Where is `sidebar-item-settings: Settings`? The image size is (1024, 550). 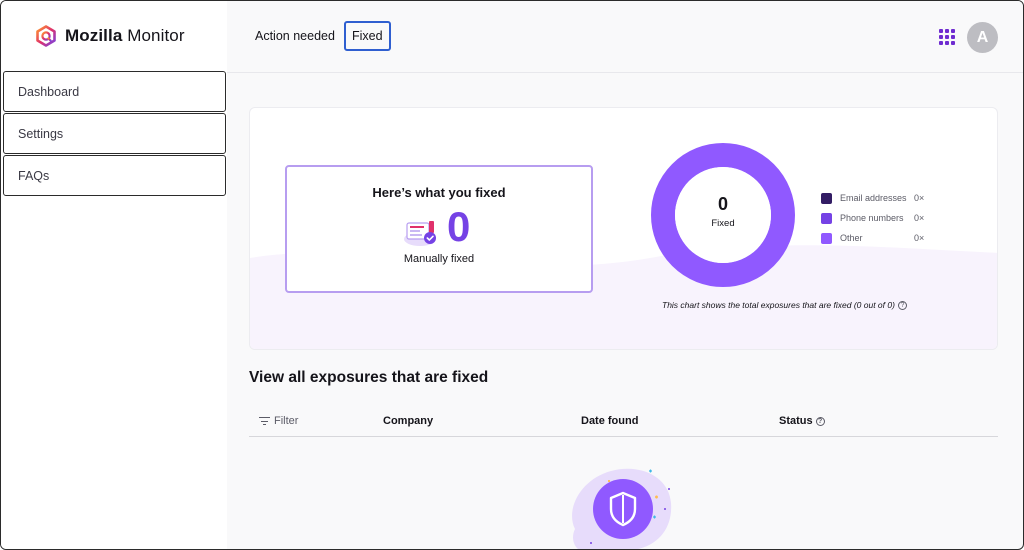 sidebar-item-settings: Settings is located at coordinates (114, 133).